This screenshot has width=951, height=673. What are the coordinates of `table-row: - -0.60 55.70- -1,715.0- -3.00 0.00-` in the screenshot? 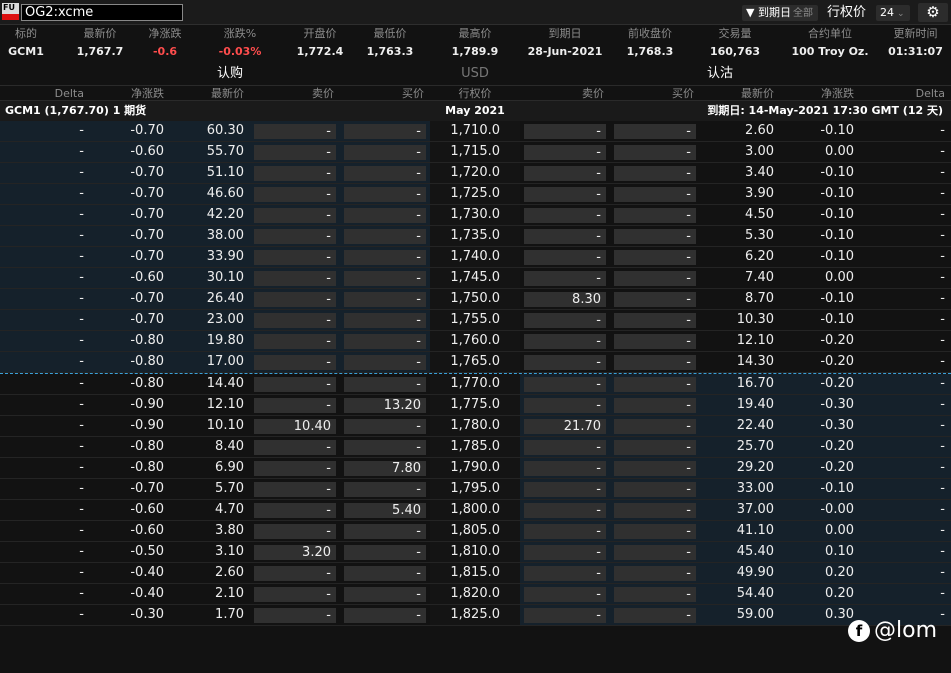 It's located at (475, 152).